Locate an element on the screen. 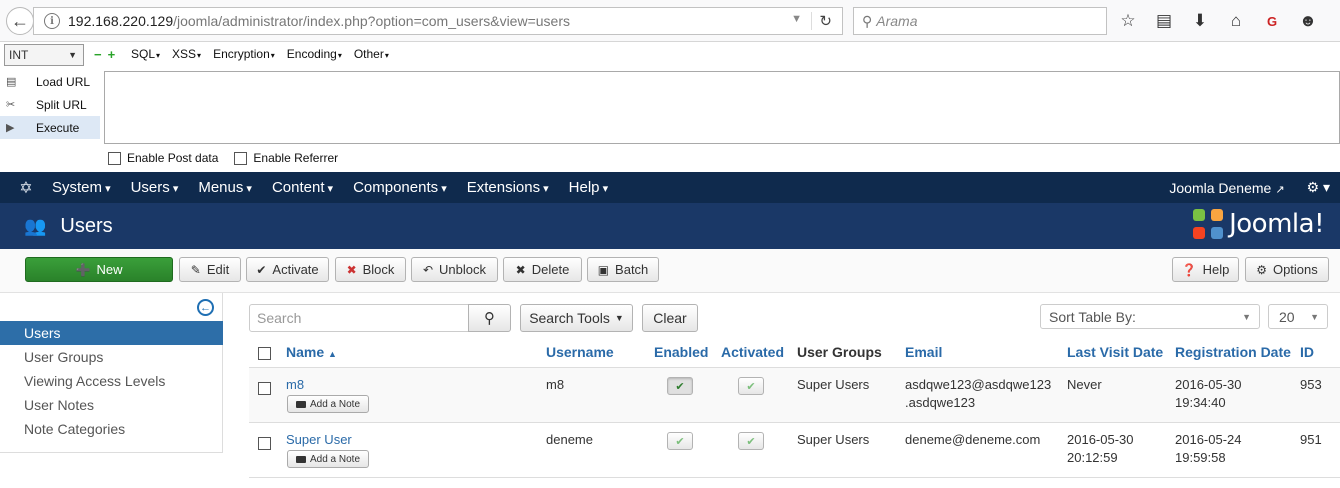 The height and width of the screenshot is (488, 1340). info-icon: i is located at coordinates (52, 21).